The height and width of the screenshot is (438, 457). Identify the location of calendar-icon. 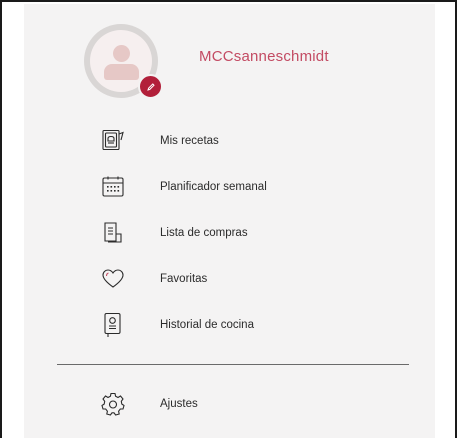
(113, 187).